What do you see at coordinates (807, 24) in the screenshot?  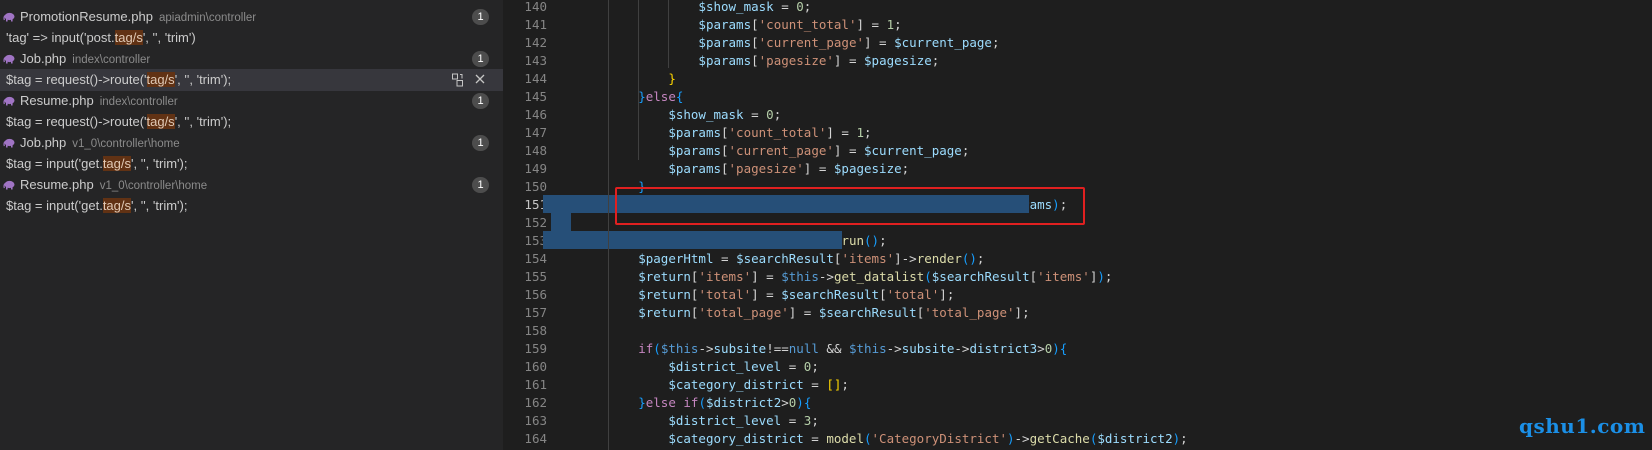 I see `code-token: 'count_total'` at bounding box center [807, 24].